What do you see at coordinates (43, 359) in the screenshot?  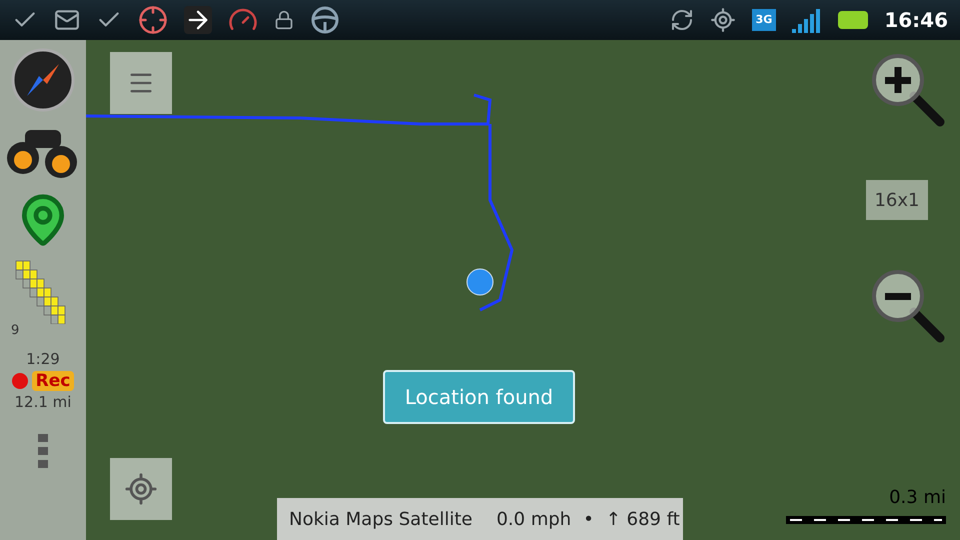 I see `track-duration: 1:29` at bounding box center [43, 359].